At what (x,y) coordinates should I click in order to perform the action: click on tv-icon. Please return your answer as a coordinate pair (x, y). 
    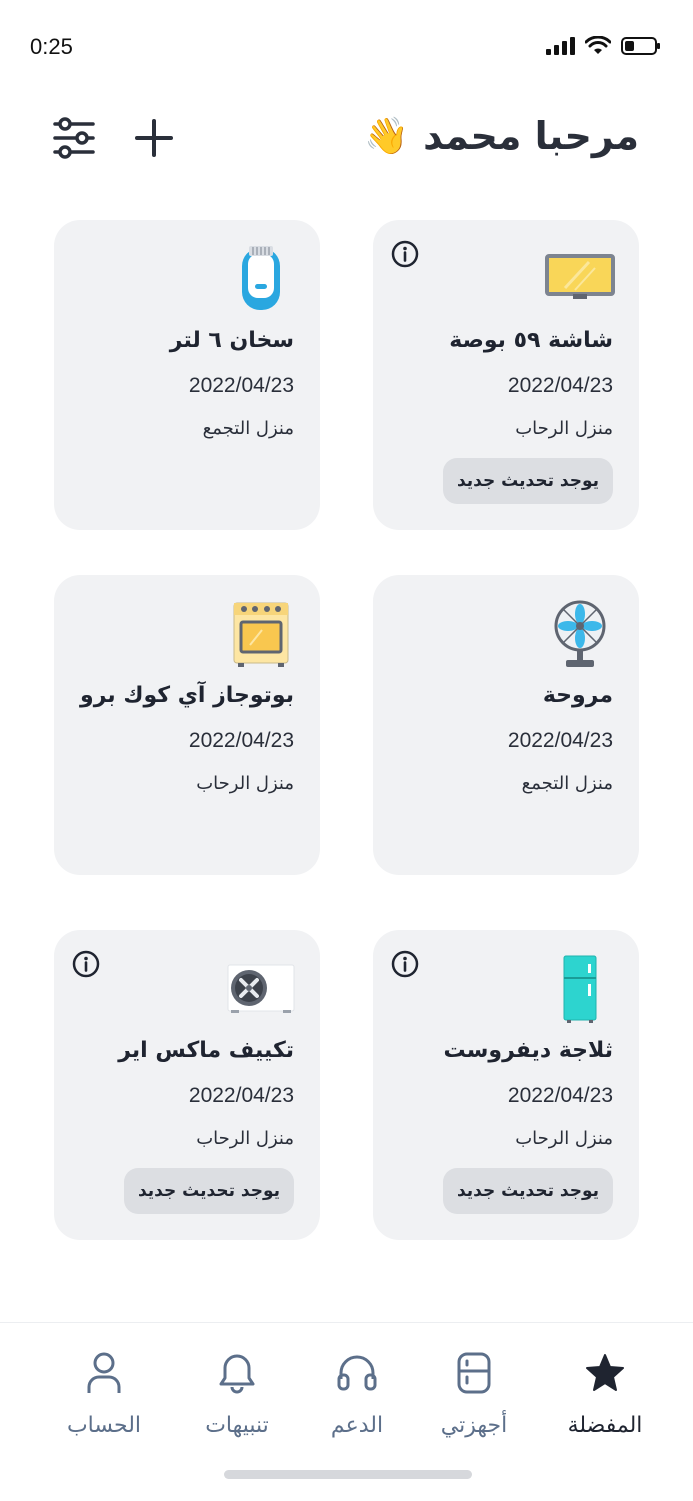
    Looking at the image, I should click on (580, 279).